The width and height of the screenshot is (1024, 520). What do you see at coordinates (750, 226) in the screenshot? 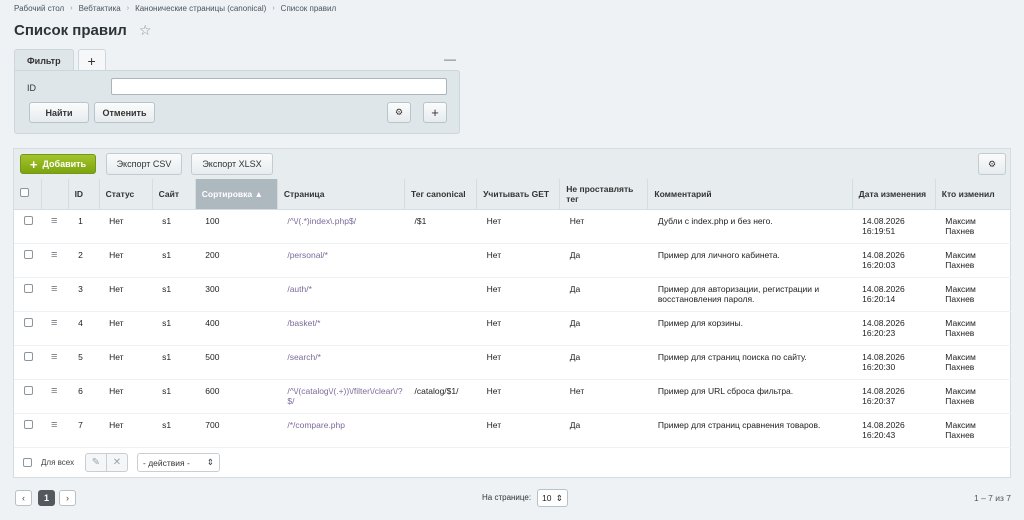
I see `cell-comment: Дубли с index.php и без него.` at bounding box center [750, 226].